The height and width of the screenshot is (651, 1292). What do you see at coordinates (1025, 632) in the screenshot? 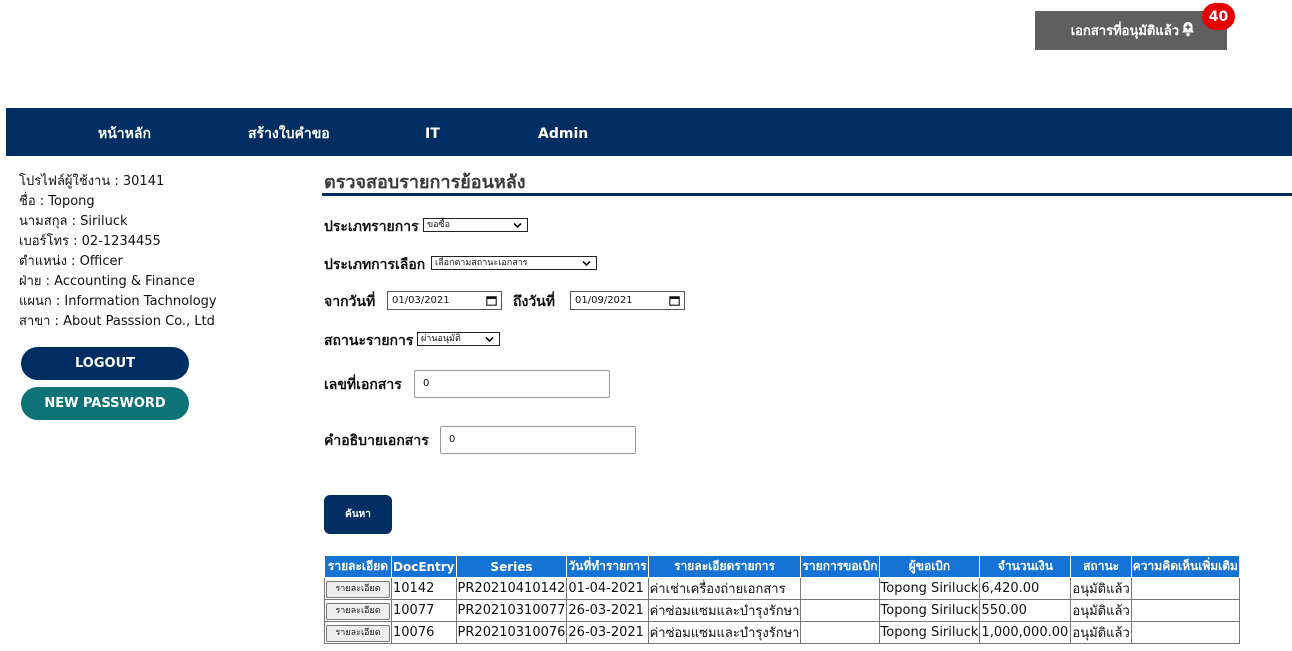
I see `amount-cell: 1,000,000.00` at bounding box center [1025, 632].